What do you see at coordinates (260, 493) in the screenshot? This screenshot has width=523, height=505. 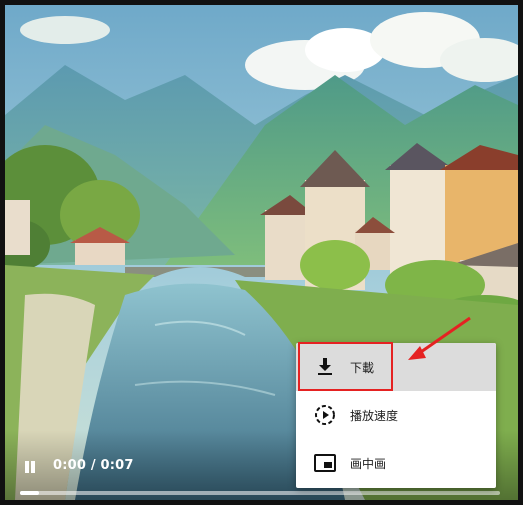 I see `progress-bar` at bounding box center [260, 493].